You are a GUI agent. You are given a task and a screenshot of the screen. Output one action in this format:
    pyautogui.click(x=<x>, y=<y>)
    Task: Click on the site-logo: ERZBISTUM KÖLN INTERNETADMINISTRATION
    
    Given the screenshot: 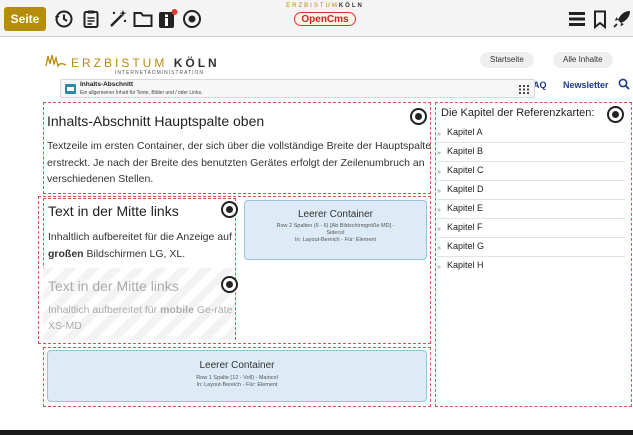 What is the action you would take?
    pyautogui.click(x=131, y=65)
    